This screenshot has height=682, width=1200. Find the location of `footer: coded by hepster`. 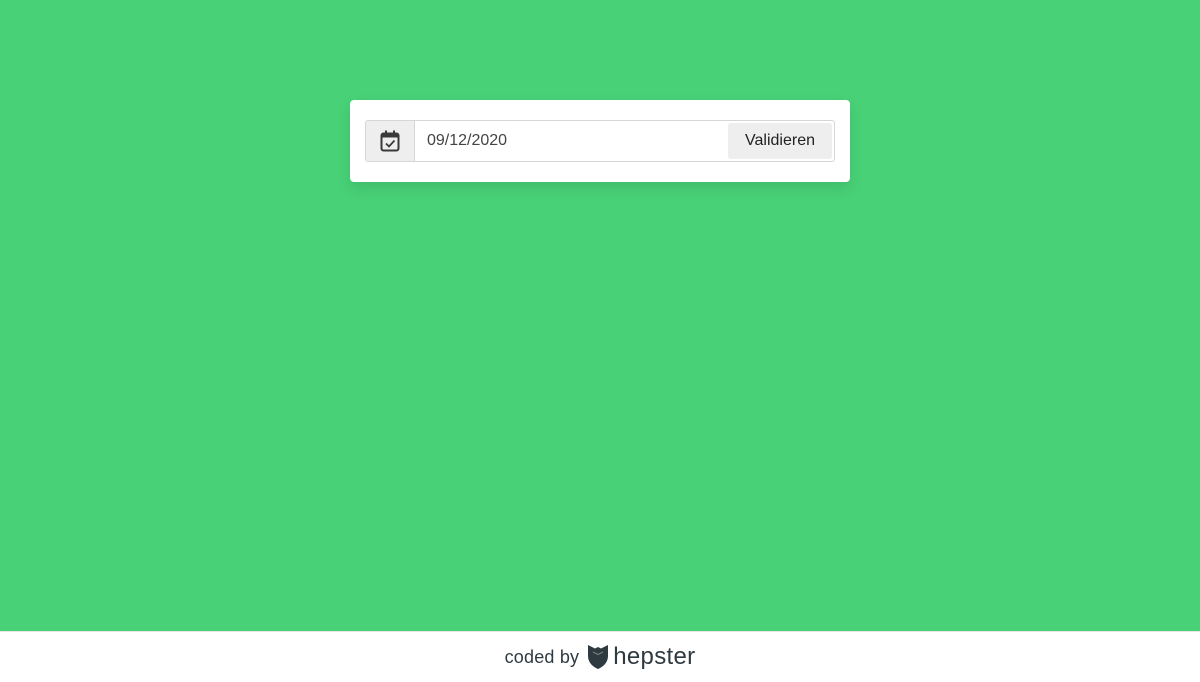

footer: coded by hepster is located at coordinates (600, 656).